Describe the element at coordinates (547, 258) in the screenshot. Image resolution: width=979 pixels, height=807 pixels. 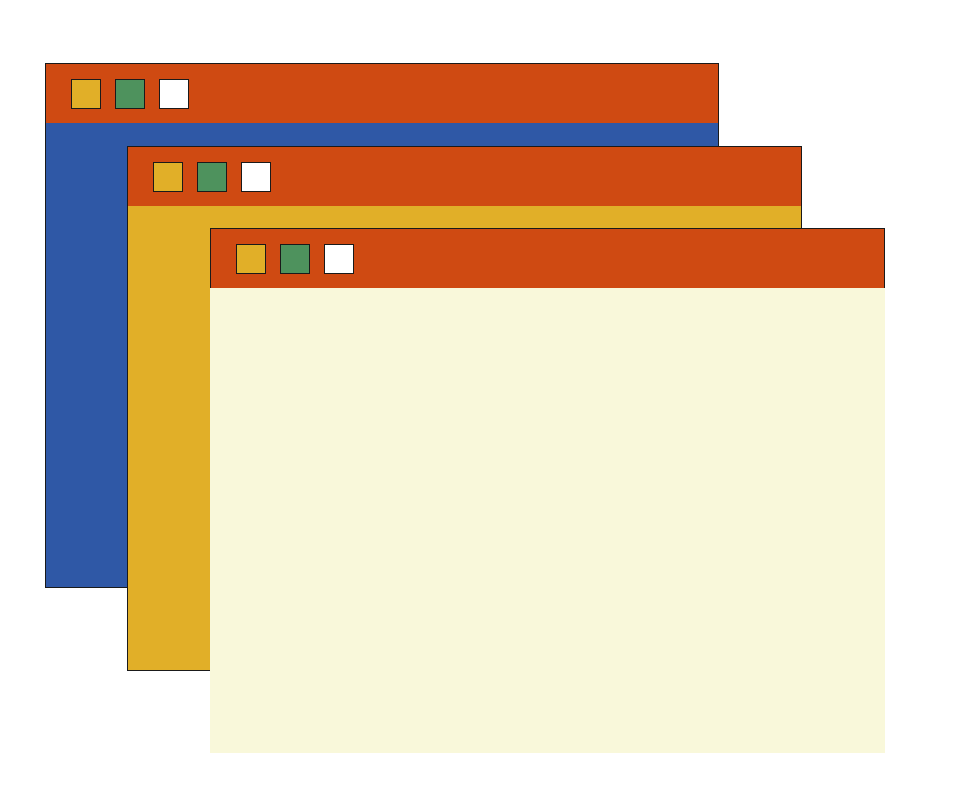
I see `front-window-titlebar` at that location.